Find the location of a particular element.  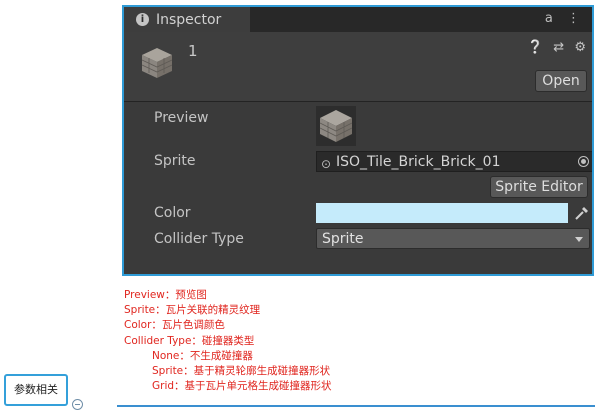

eyedropper-icon is located at coordinates (581, 213).